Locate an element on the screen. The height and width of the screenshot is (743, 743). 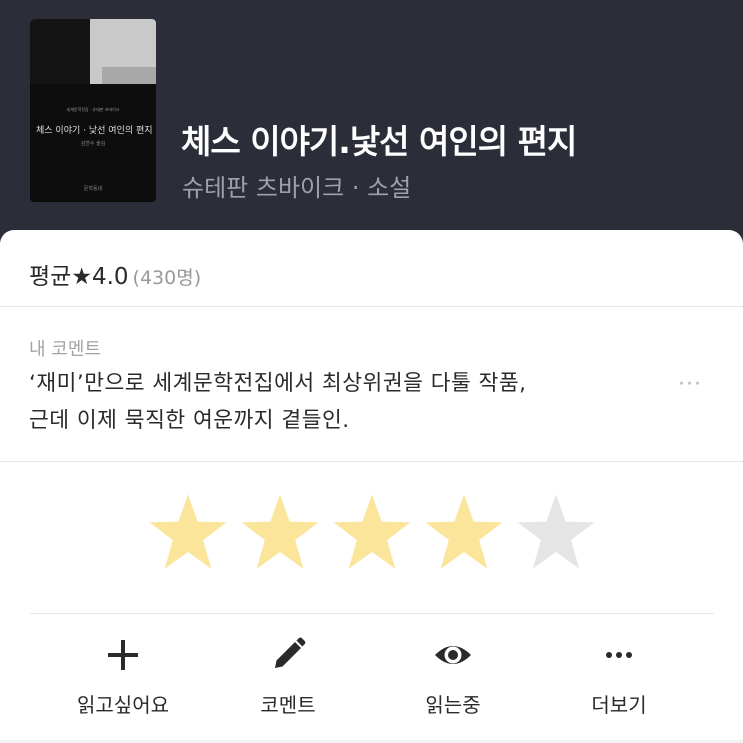
want-to-read-label: 읽고싶어요 is located at coordinates (123, 705).